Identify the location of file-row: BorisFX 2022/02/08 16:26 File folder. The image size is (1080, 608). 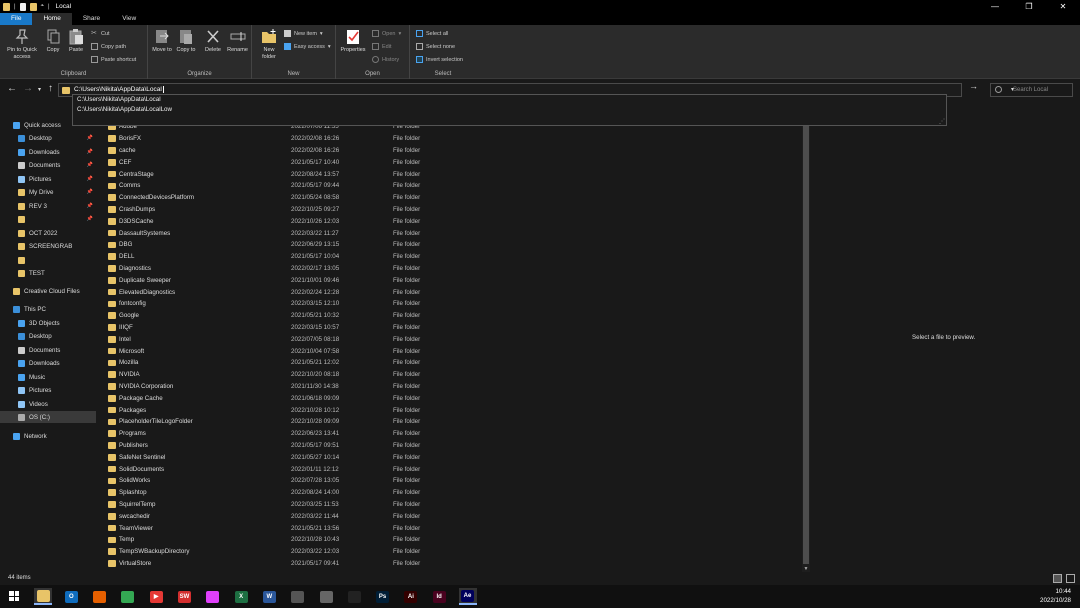
(451, 139).